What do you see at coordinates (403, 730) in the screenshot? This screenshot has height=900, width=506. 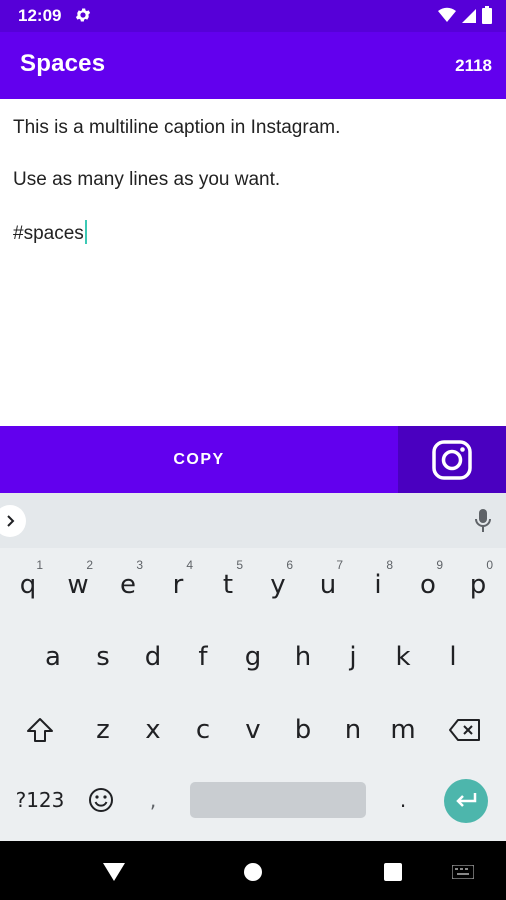 I see `key-m: m` at bounding box center [403, 730].